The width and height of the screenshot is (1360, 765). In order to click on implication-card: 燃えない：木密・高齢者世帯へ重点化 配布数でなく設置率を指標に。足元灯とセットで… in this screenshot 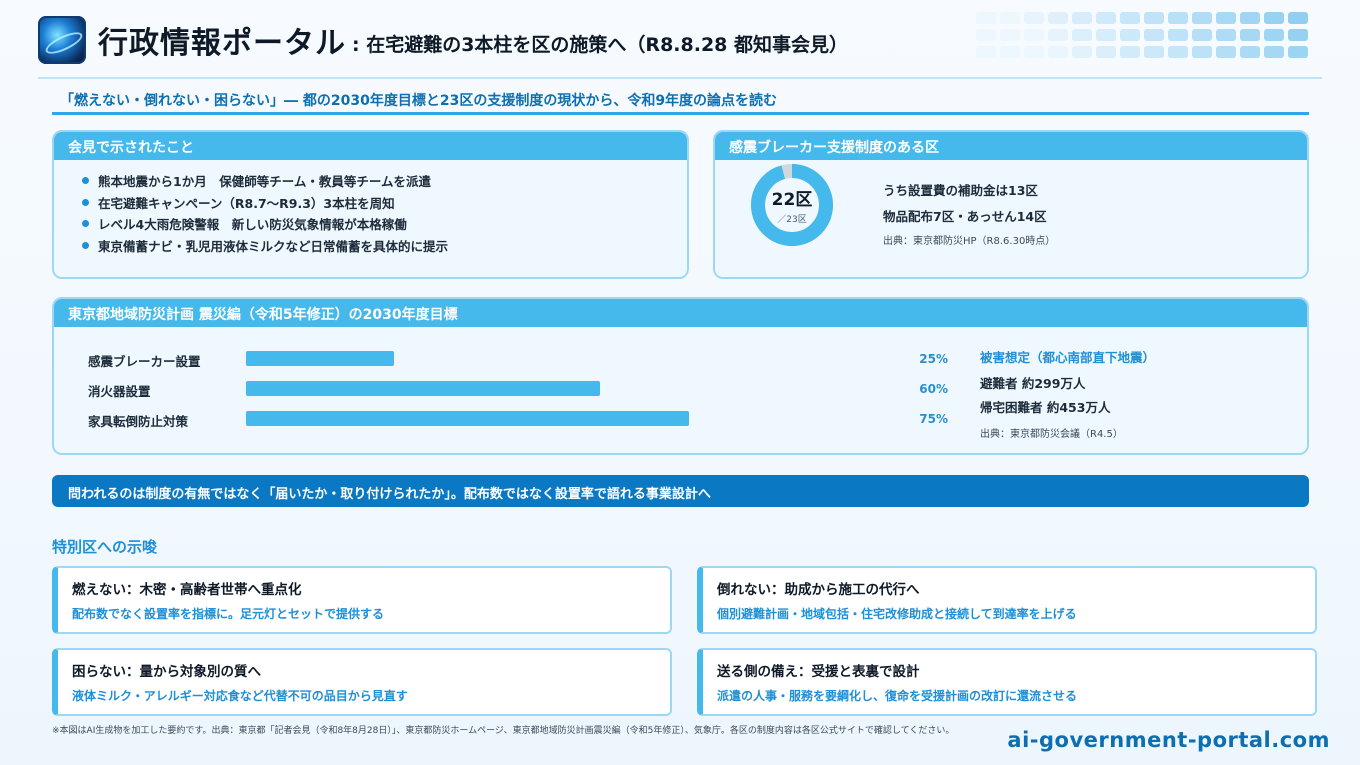, I will do `click(362, 600)`.